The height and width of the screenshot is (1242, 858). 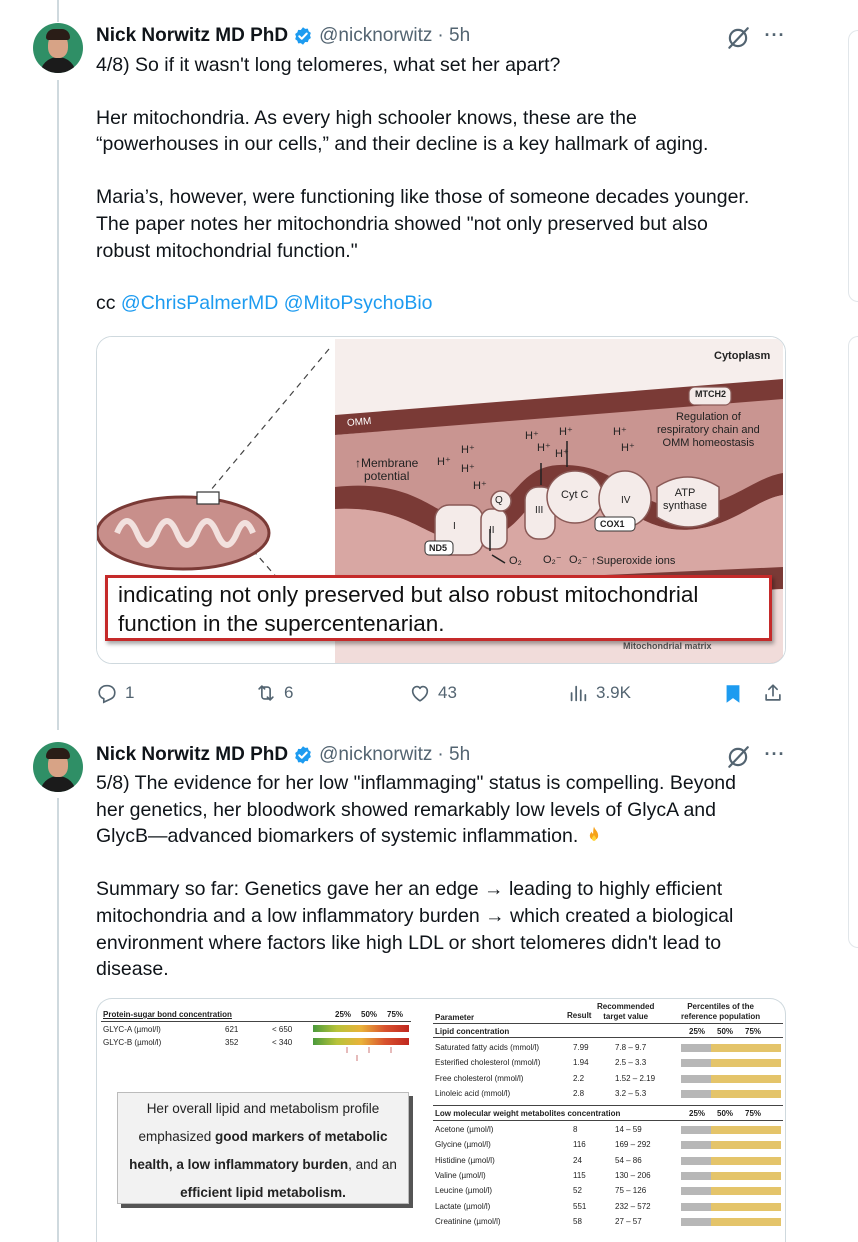 I want to click on row-target: 169 – 292, so click(x=633, y=1145).